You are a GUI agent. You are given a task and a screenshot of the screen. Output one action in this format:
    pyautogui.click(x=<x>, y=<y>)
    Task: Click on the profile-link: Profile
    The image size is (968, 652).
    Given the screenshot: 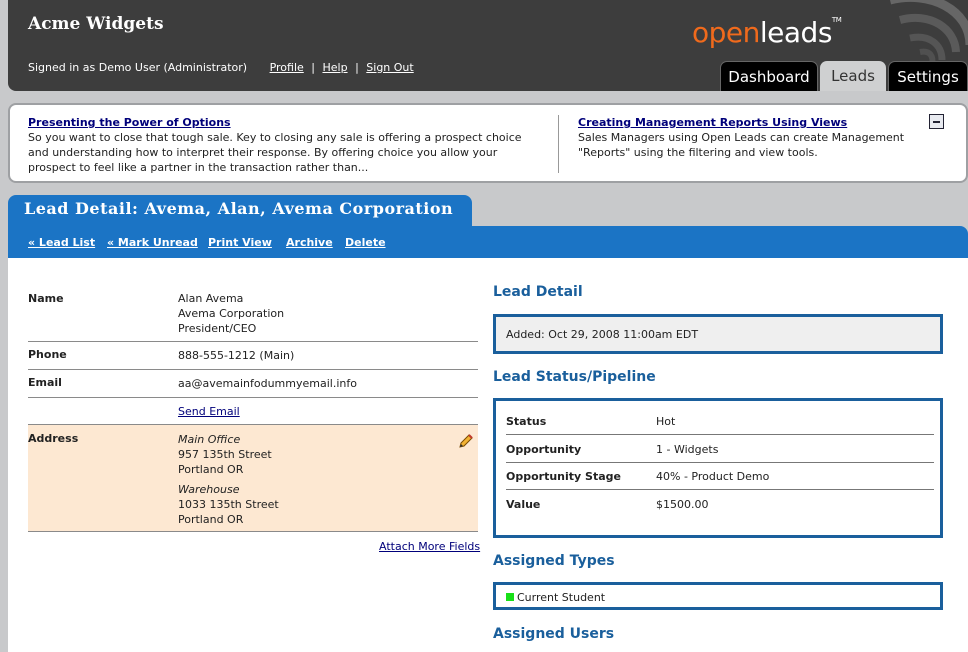 What is the action you would take?
    pyautogui.click(x=287, y=67)
    